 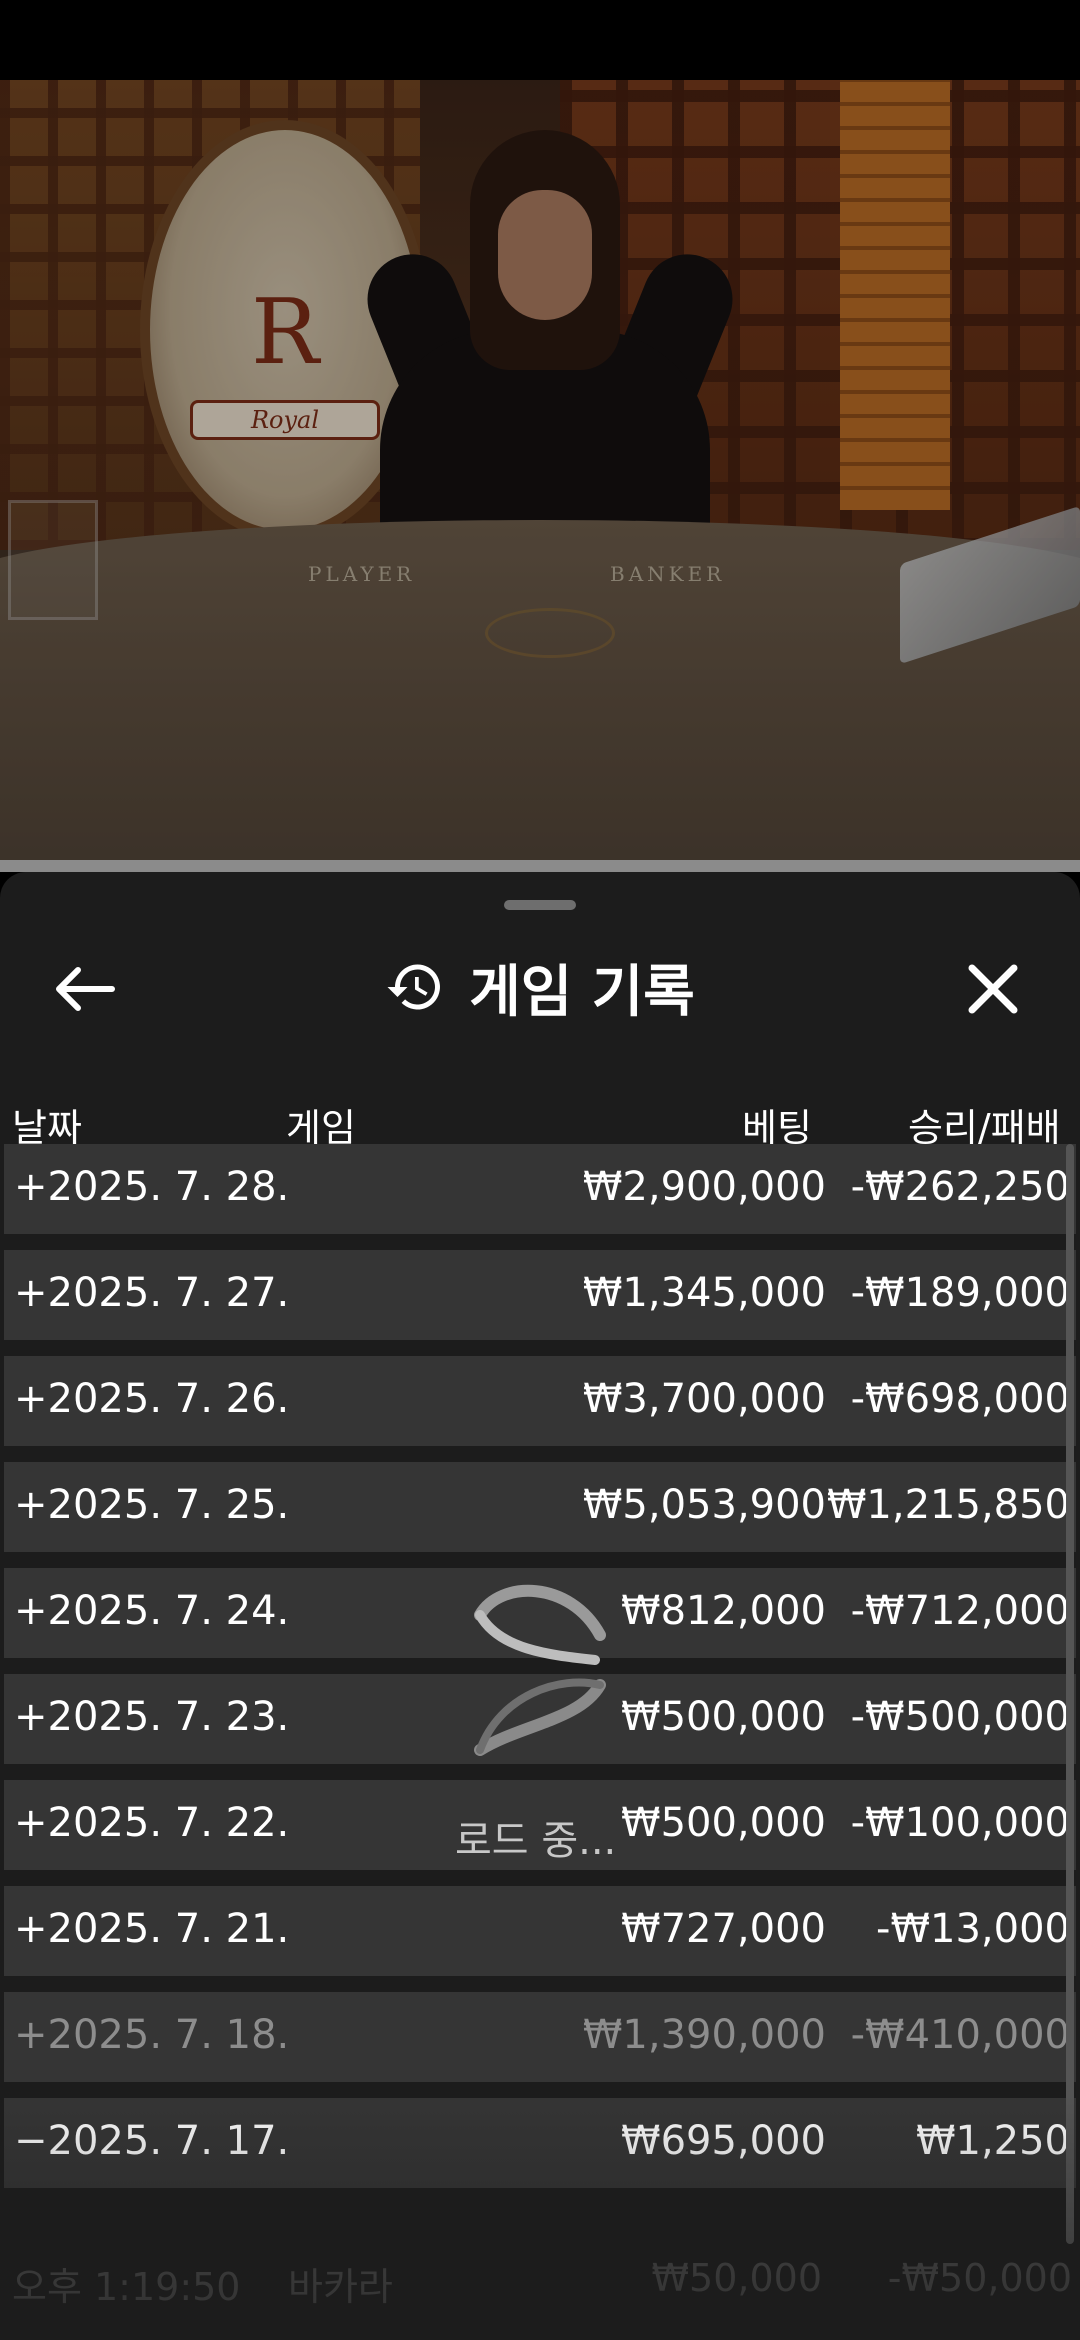 What do you see at coordinates (582, 992) in the screenshot?
I see `sheet-title: 게임 기록` at bounding box center [582, 992].